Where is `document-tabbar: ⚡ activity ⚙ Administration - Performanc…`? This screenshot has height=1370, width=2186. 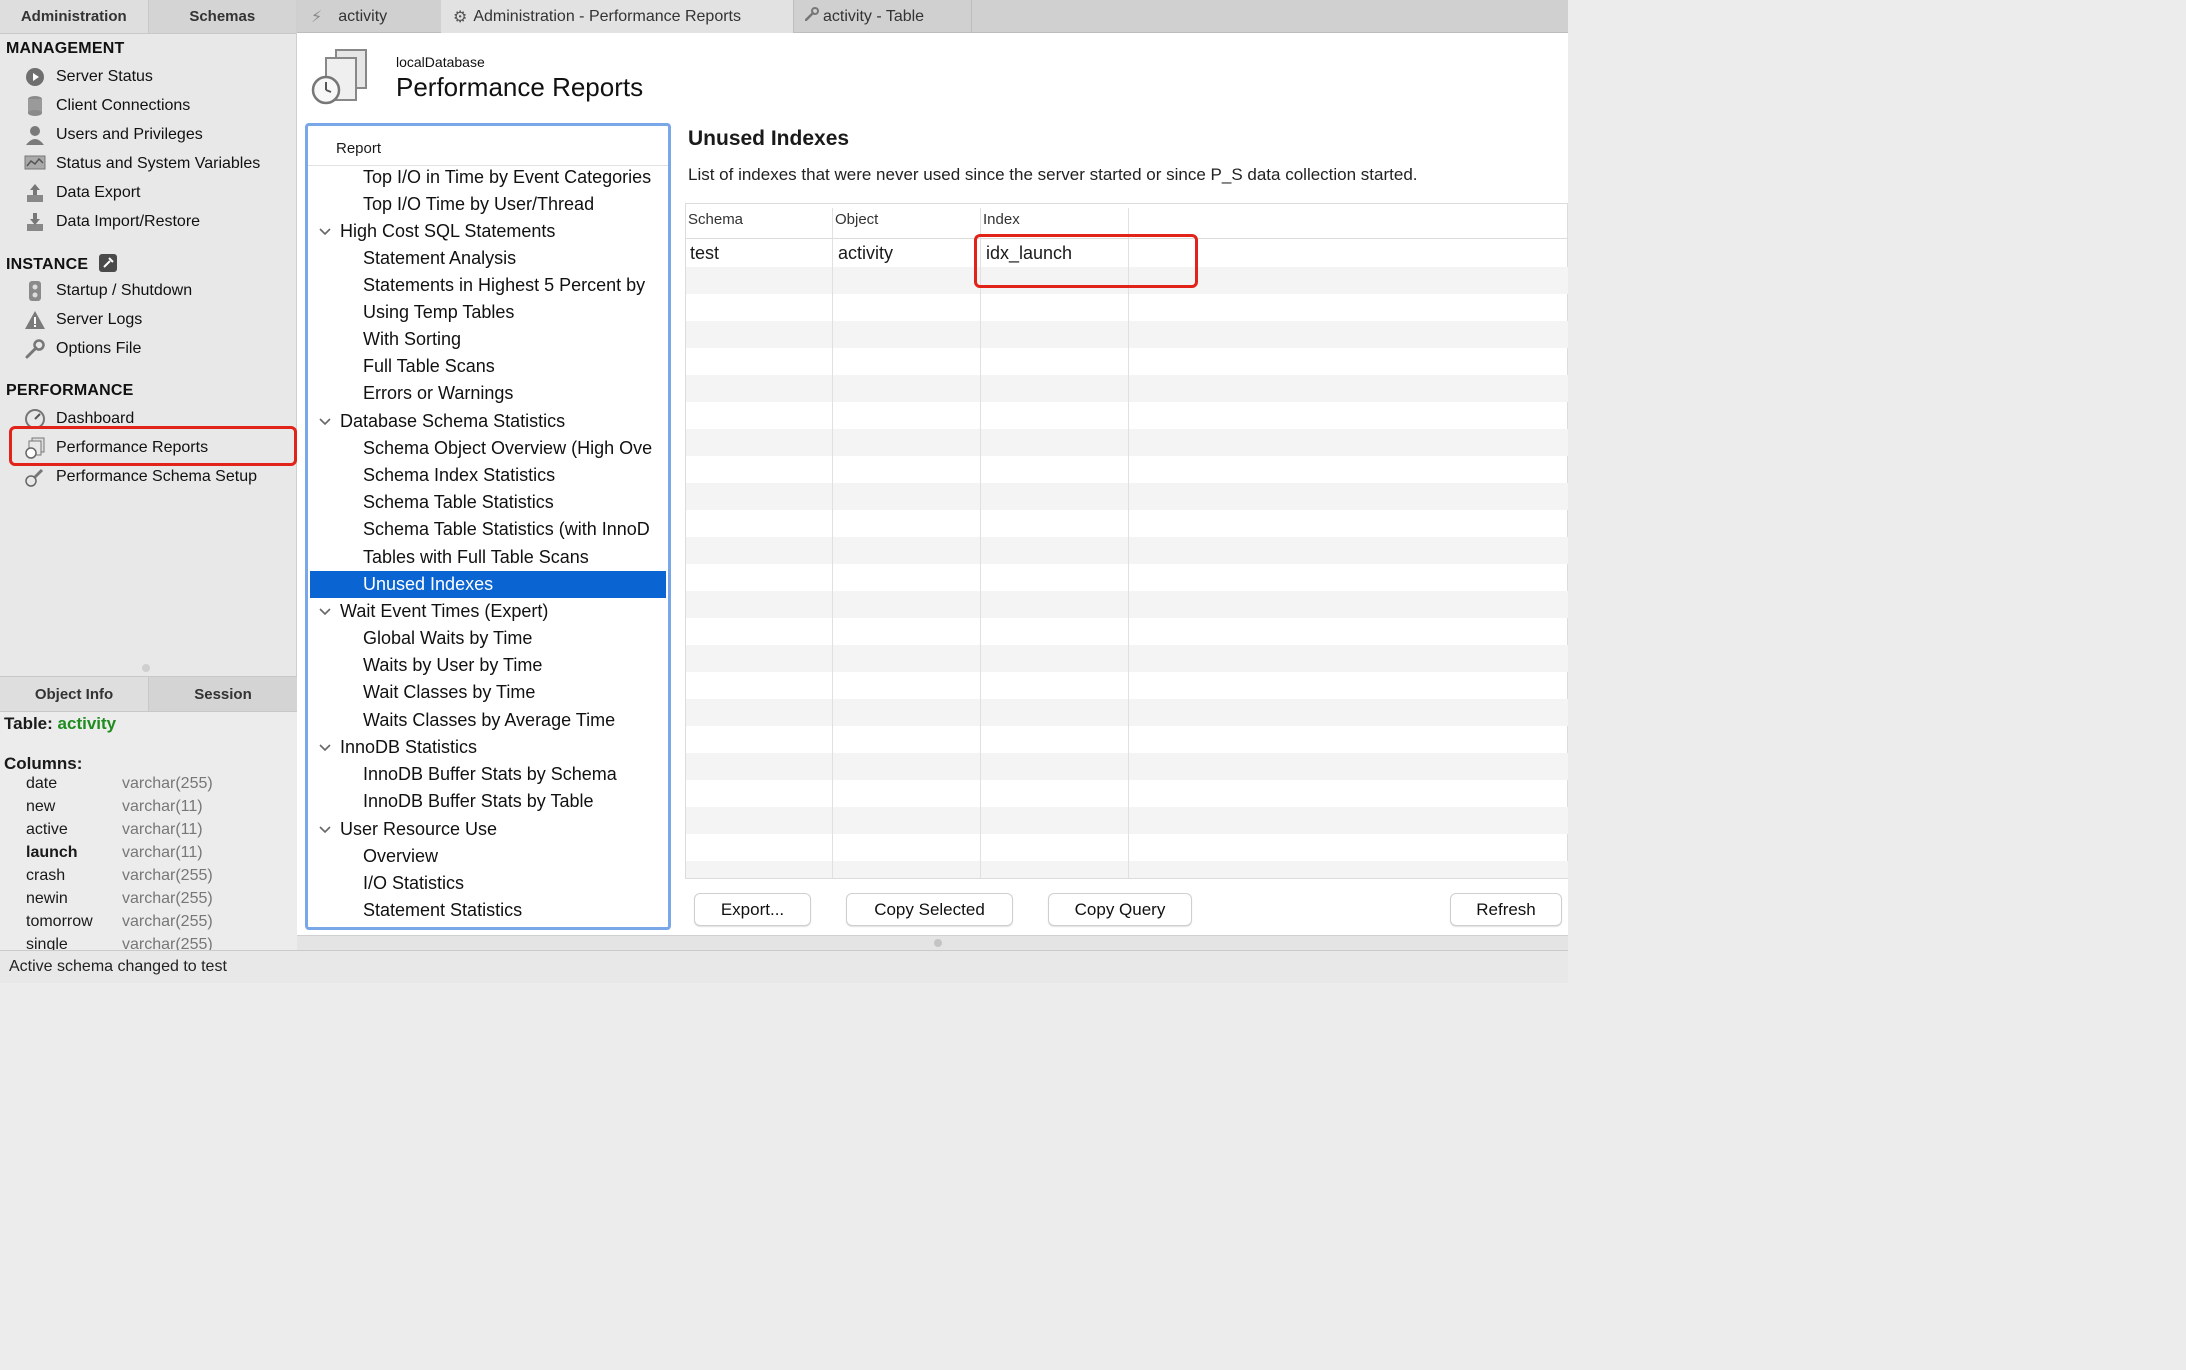
document-tabbar: ⚡ activity ⚙ Administration - Performanc… is located at coordinates (932, 16).